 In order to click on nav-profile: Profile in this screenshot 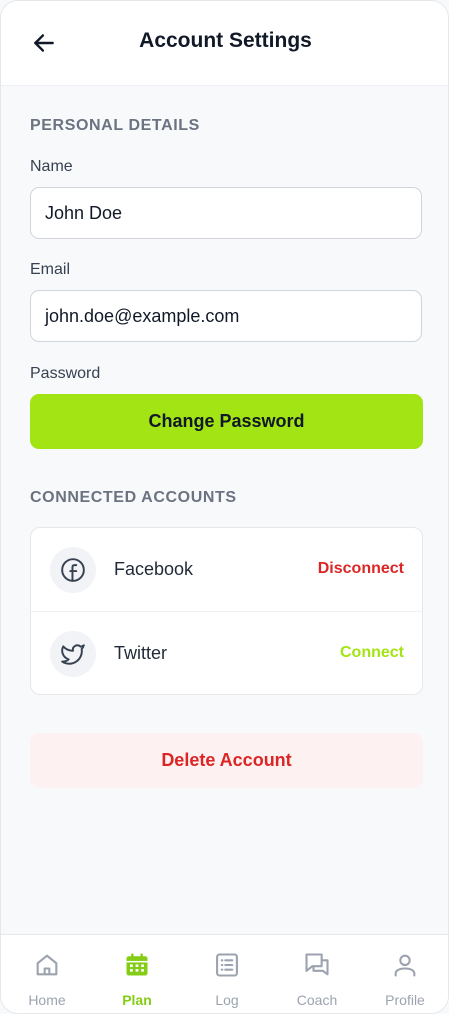, I will do `click(404, 974)`.